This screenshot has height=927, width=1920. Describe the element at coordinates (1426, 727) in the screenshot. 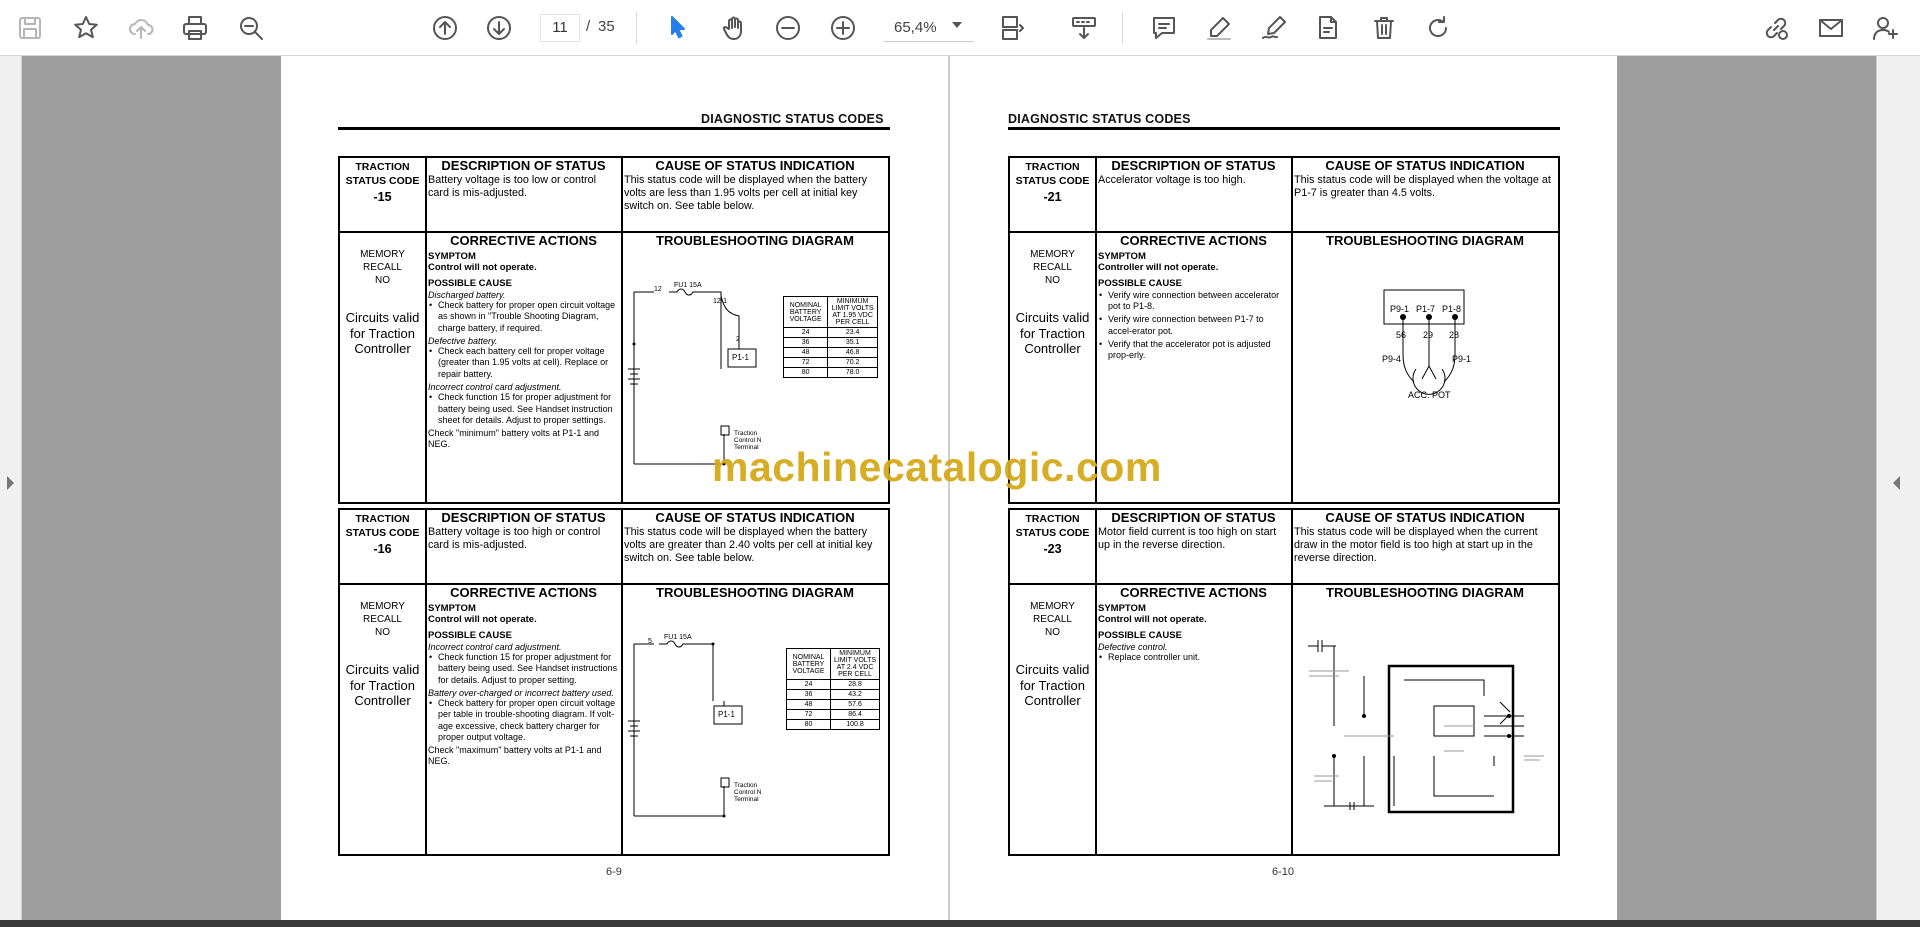

I see `controller-schematic` at that location.